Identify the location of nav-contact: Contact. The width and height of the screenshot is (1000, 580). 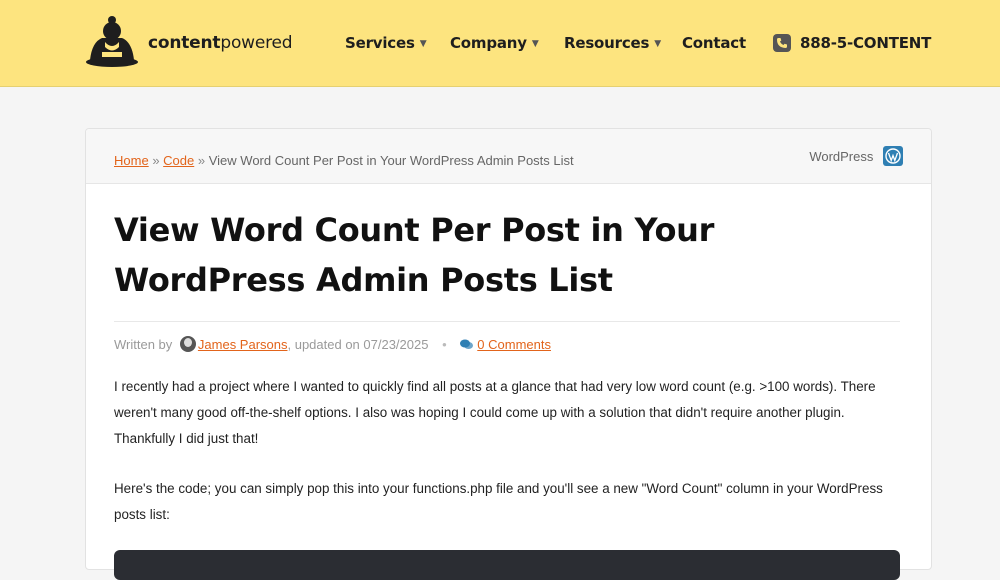
(714, 43).